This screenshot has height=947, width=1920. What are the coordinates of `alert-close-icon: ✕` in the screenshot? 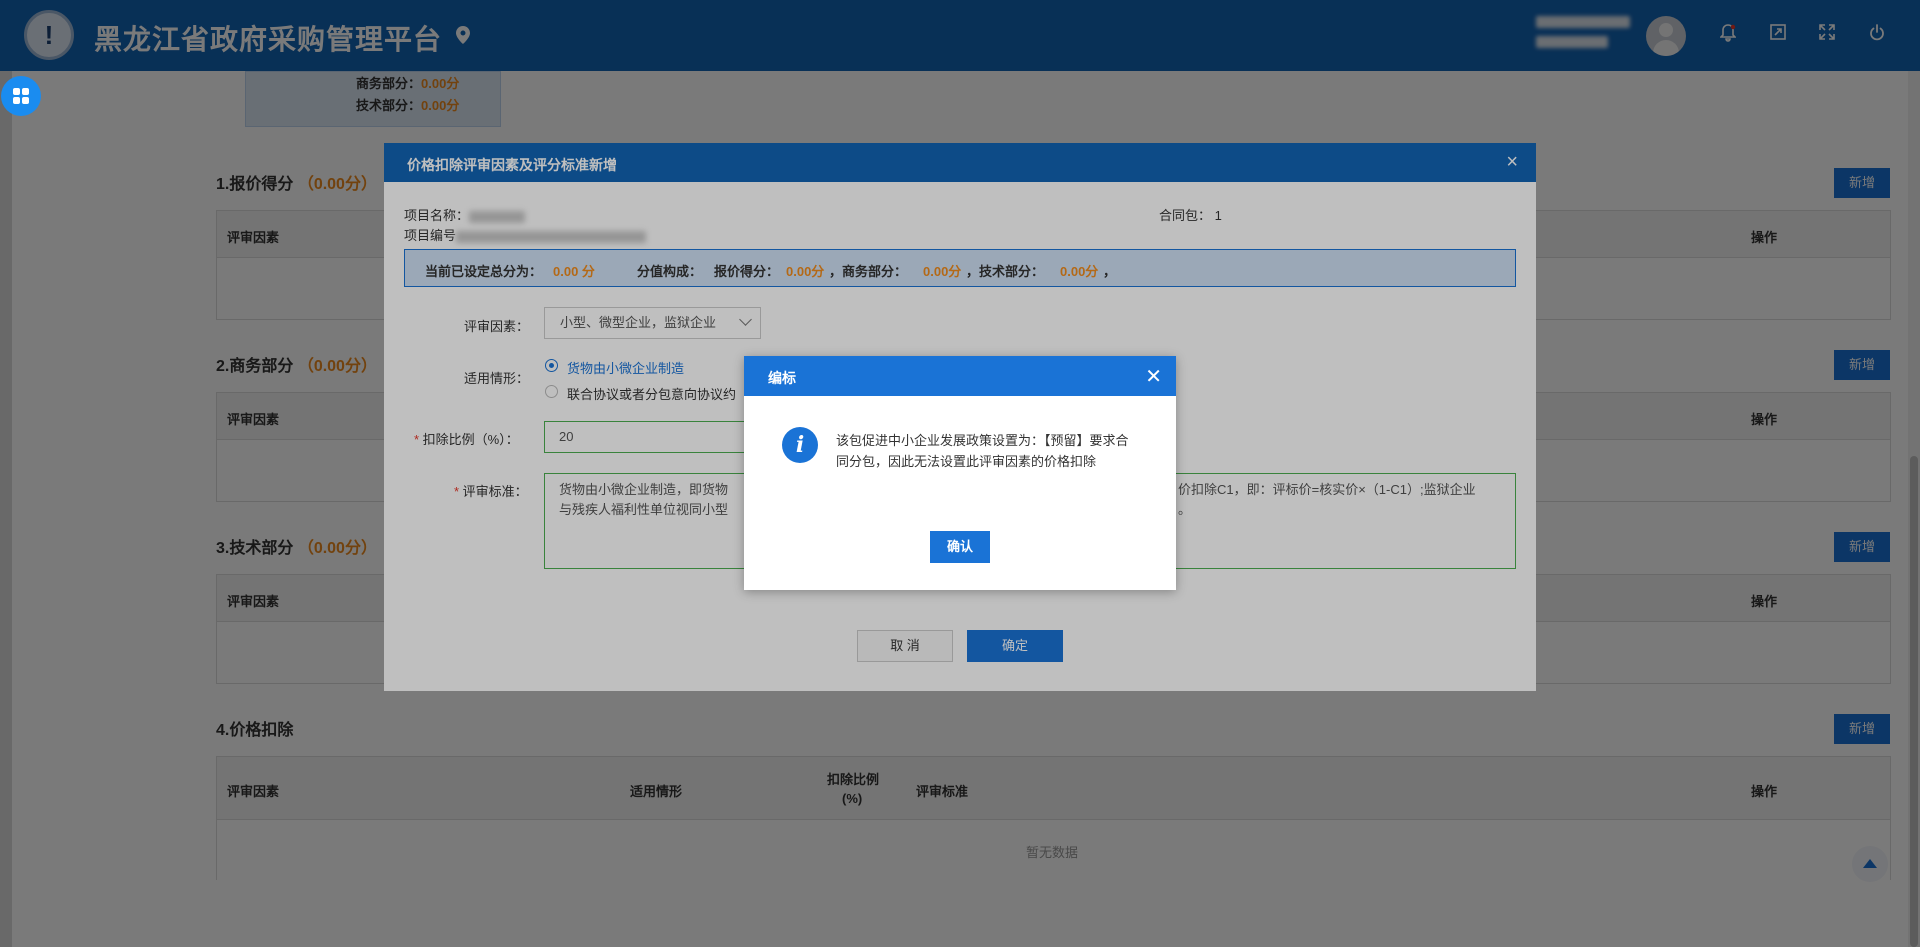 It's located at (1153, 376).